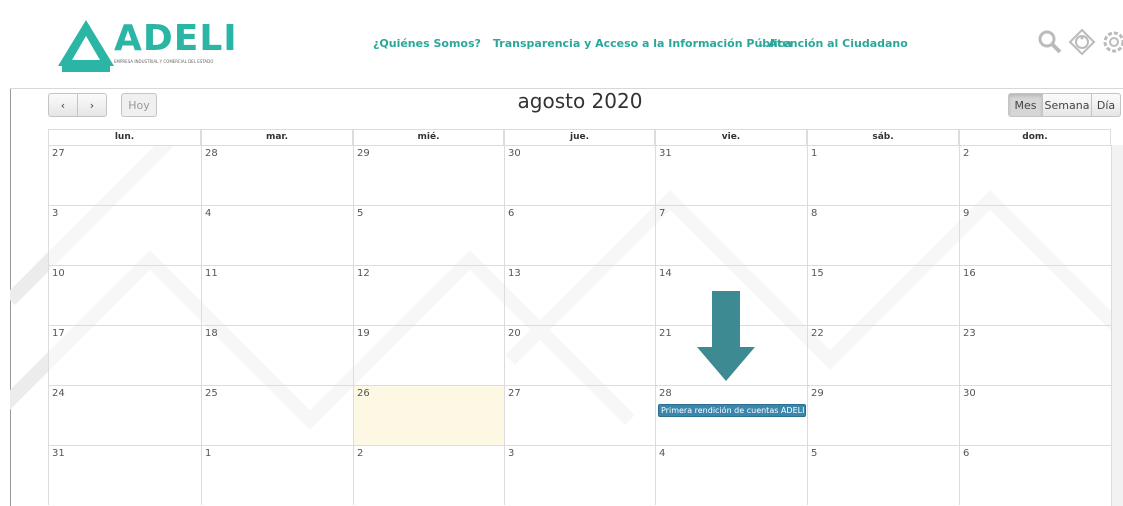 The width and height of the screenshot is (1123, 506). I want to click on day-number: 25, so click(211, 393).